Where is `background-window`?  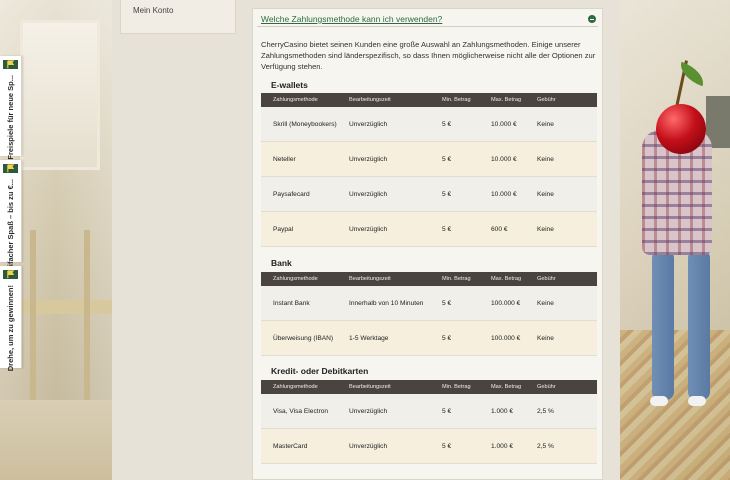 background-window is located at coordinates (60, 95).